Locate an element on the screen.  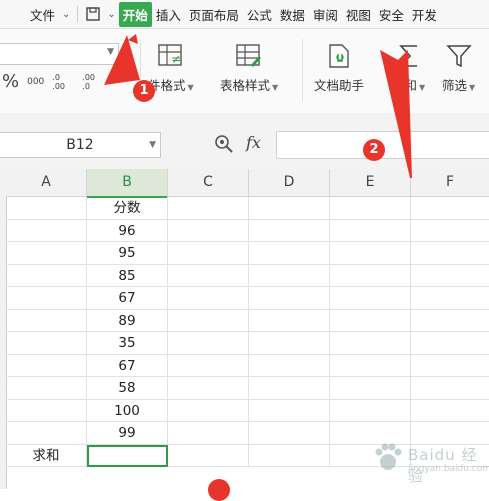
doc-assistant-button: 文档助手 is located at coordinates (339, 66).